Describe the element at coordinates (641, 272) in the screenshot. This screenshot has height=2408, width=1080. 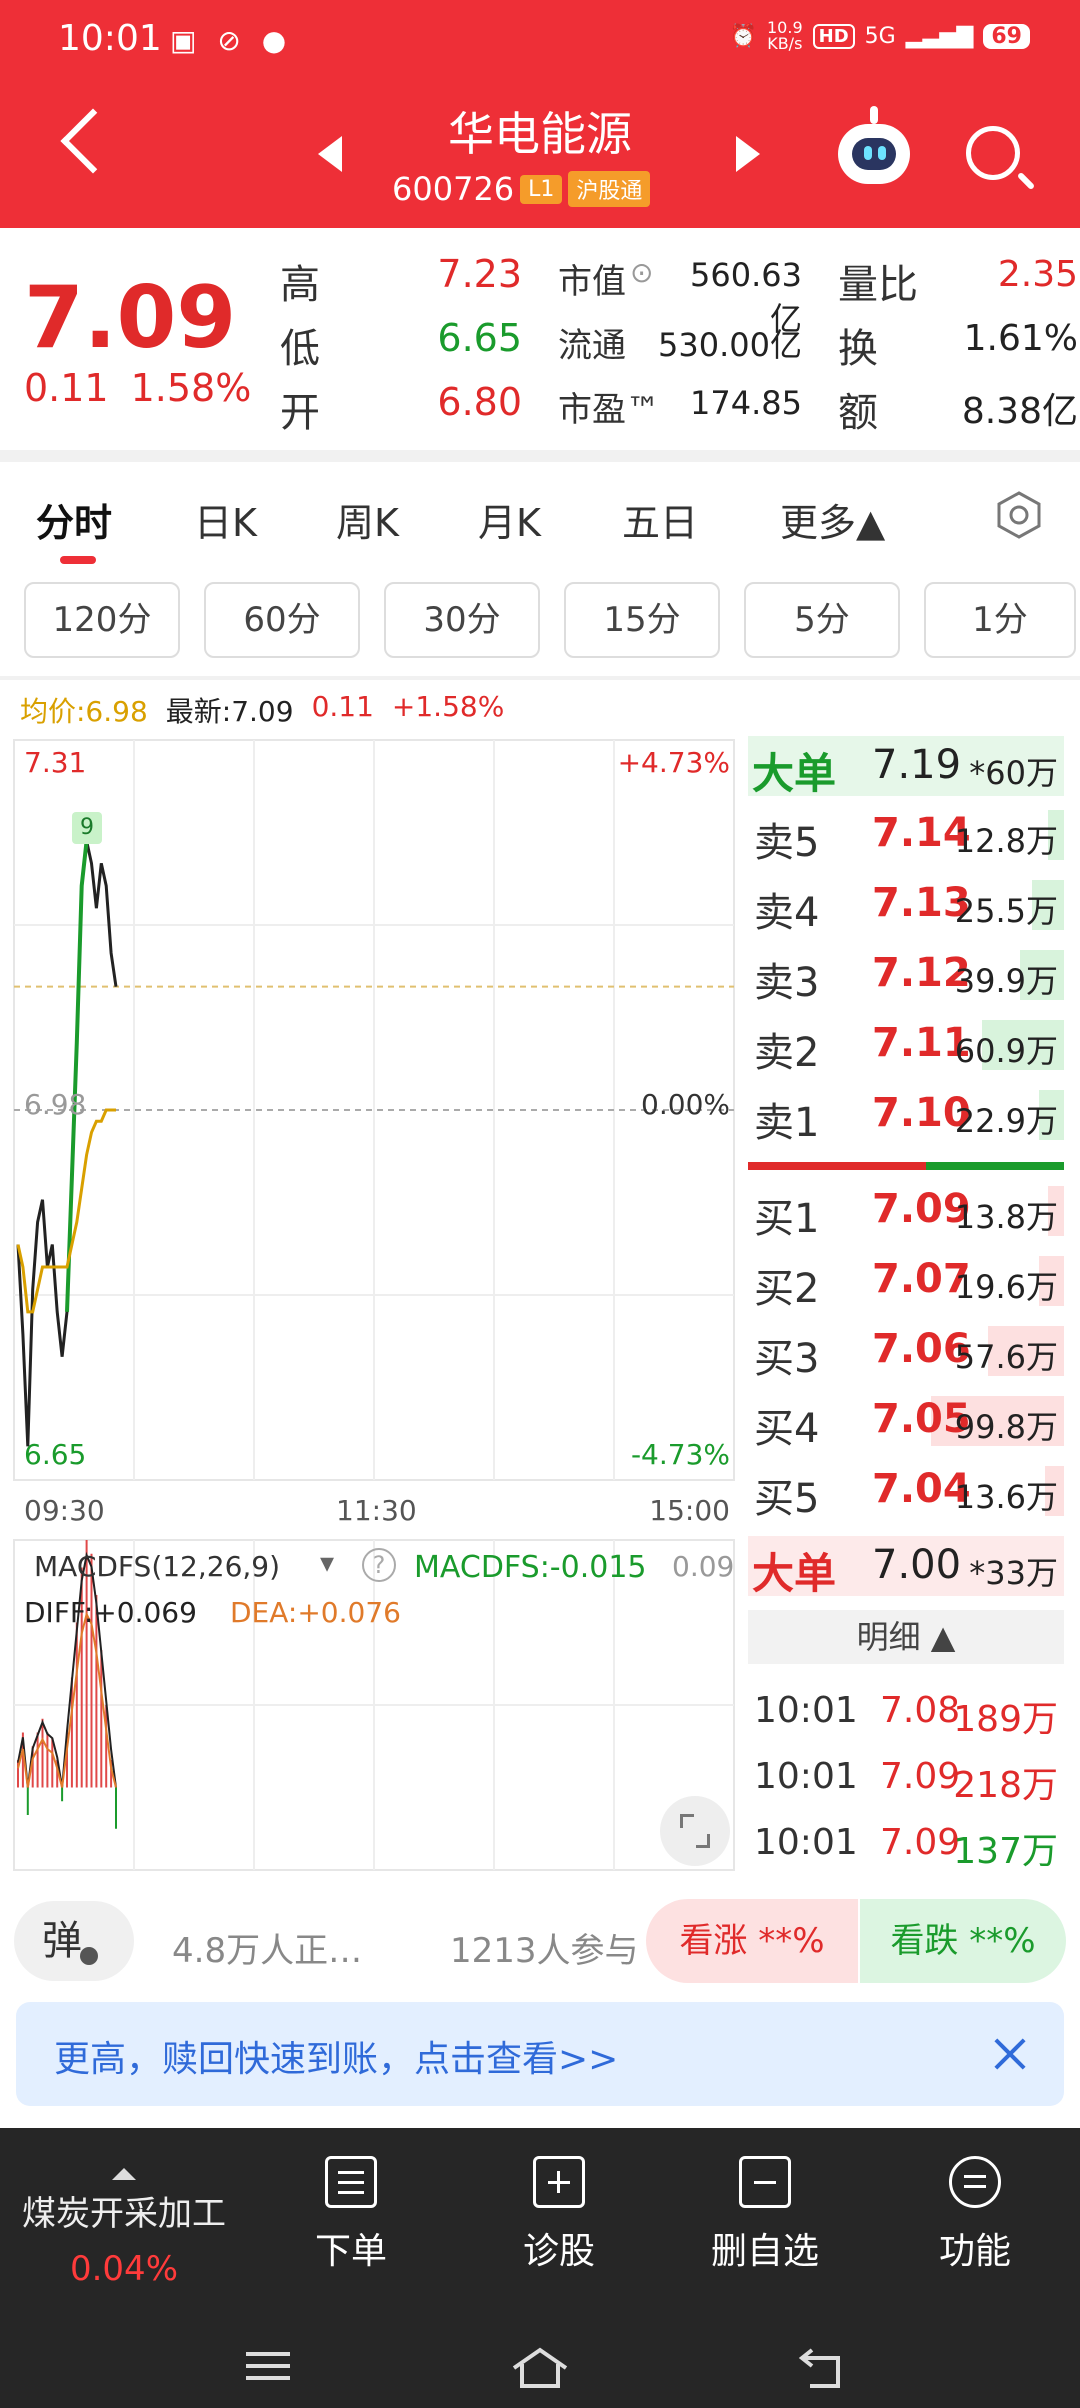
I see `info-circle-icon: ⊙` at that location.